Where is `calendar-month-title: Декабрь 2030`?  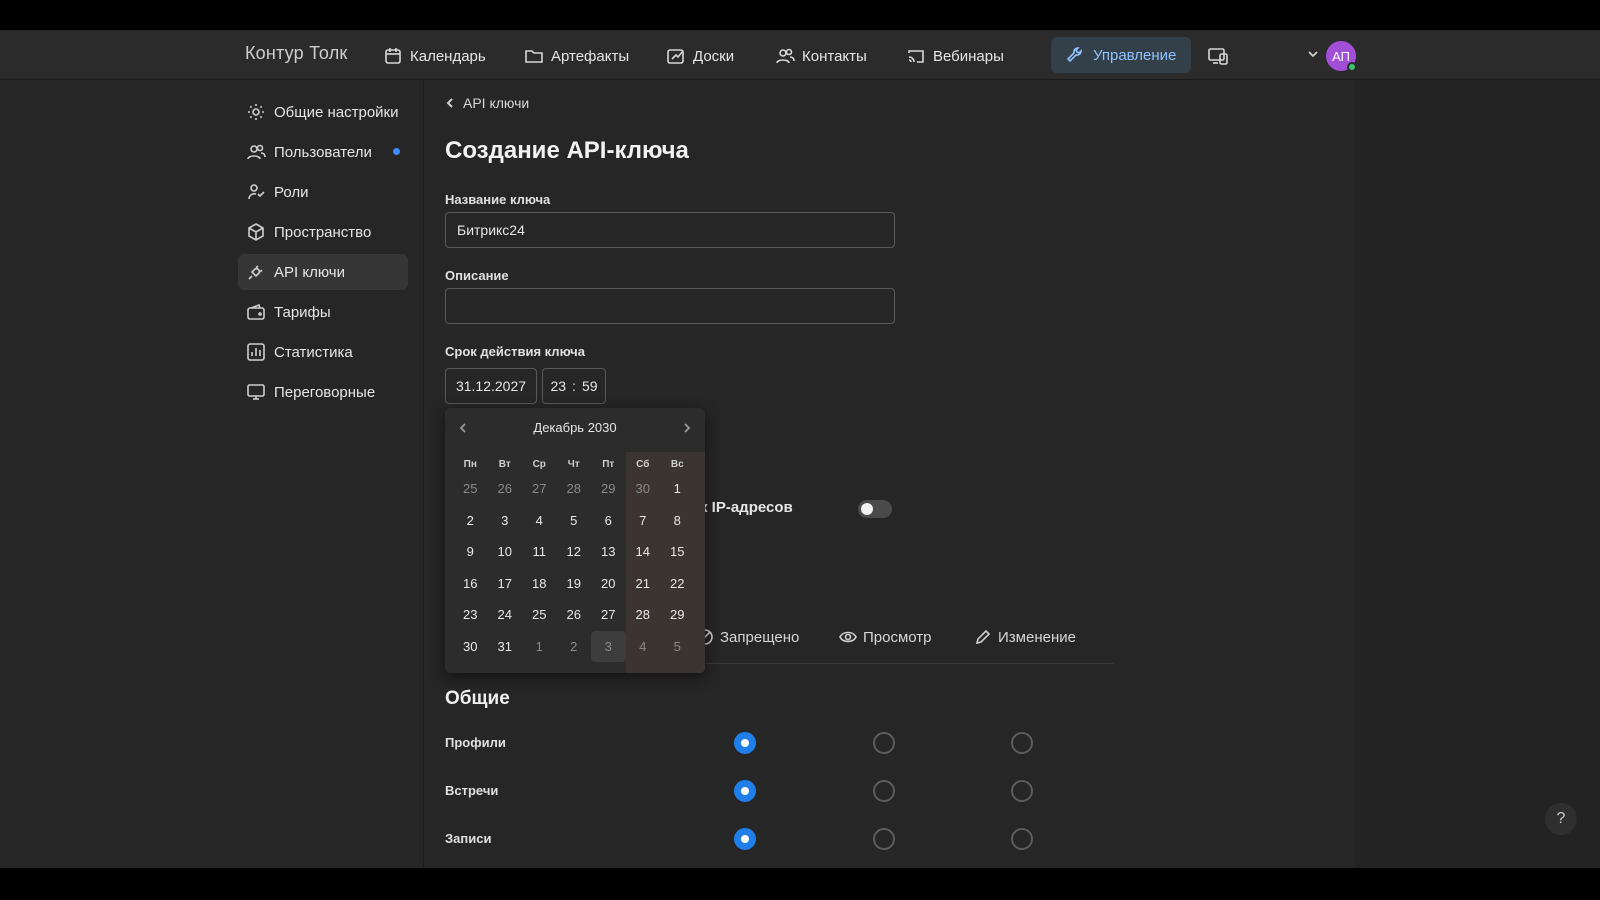
calendar-month-title: Декабрь 2030 is located at coordinates (574, 427).